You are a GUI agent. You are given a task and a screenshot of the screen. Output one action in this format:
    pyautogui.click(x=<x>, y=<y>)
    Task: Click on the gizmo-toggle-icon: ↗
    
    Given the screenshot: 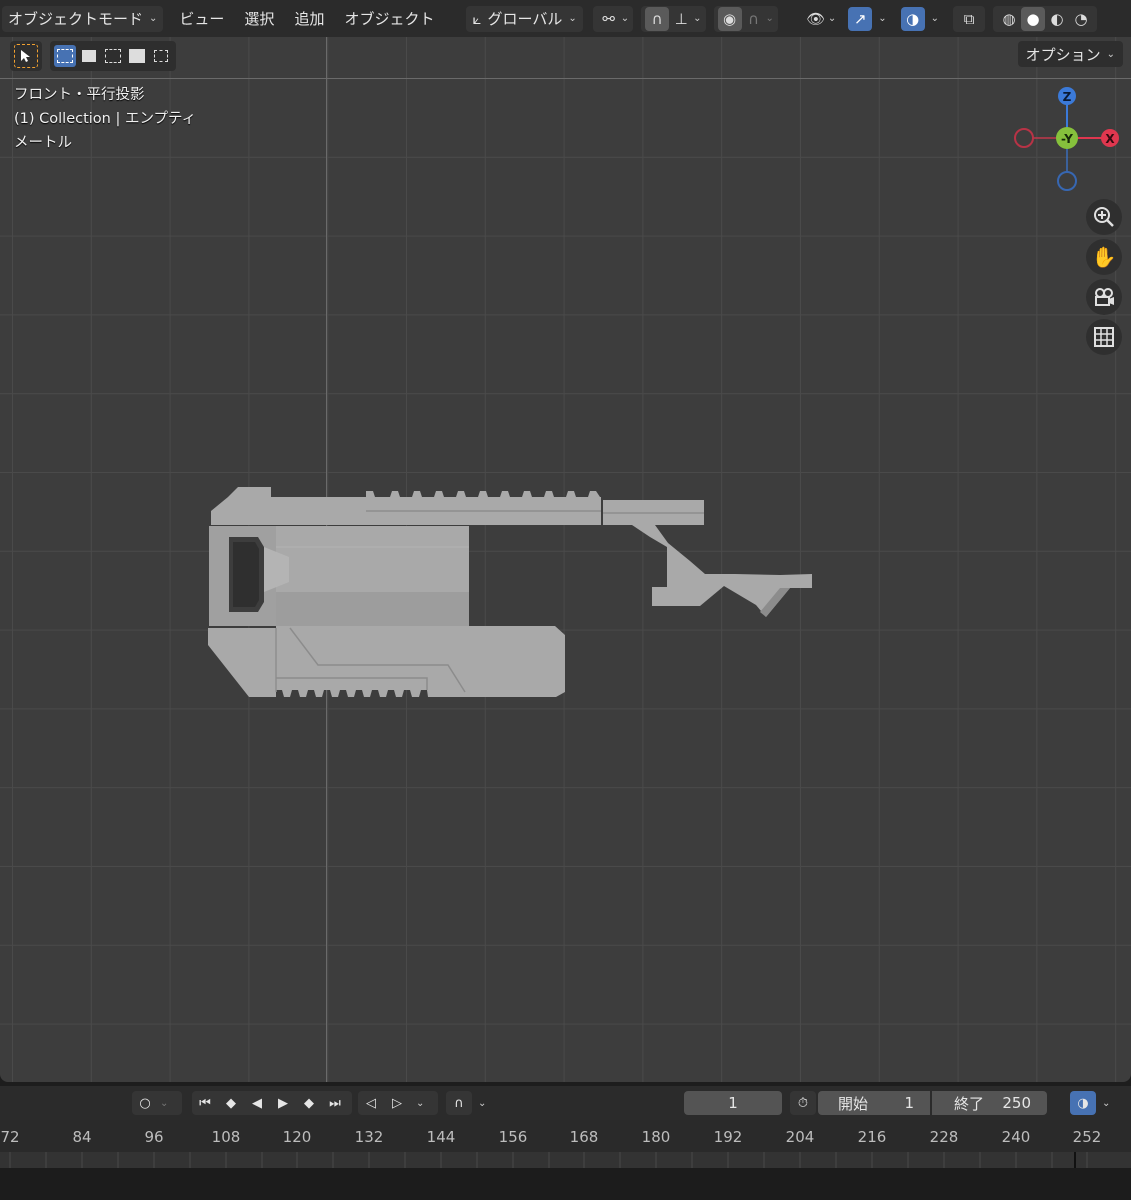 What is the action you would take?
    pyautogui.click(x=860, y=18)
    